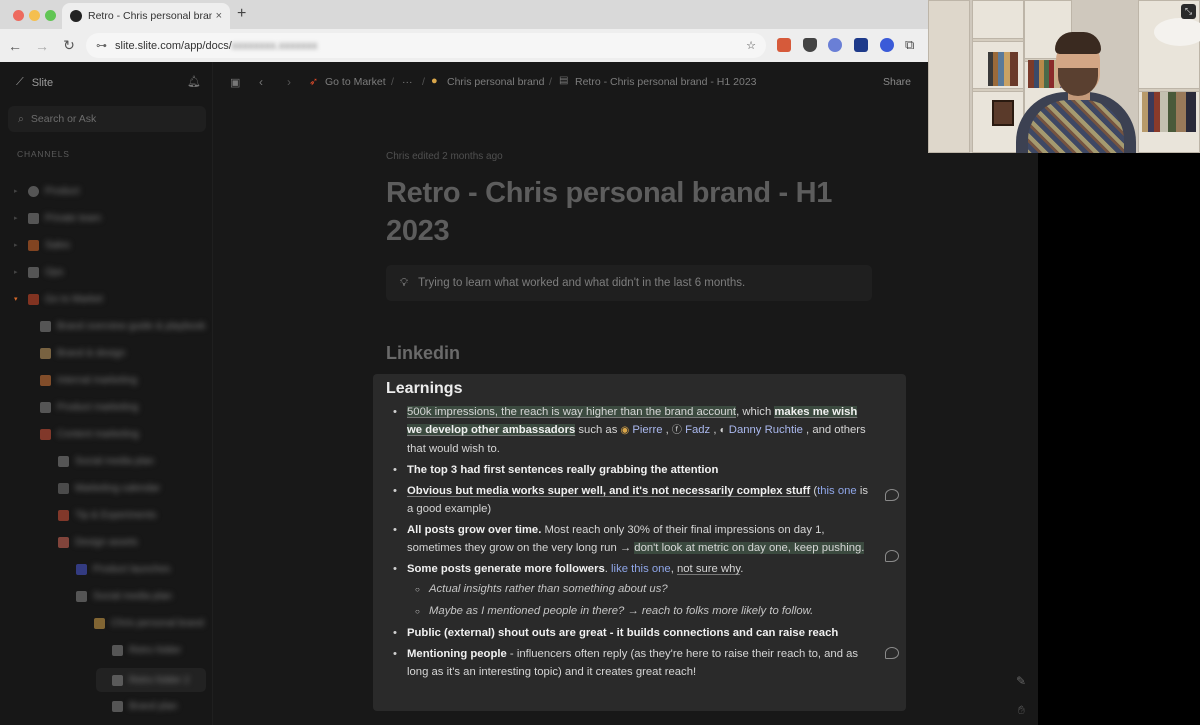 Image resolution: width=1200 pixels, height=725 pixels. What do you see at coordinates (18, 15) in the screenshot?
I see `close-window-button` at bounding box center [18, 15].